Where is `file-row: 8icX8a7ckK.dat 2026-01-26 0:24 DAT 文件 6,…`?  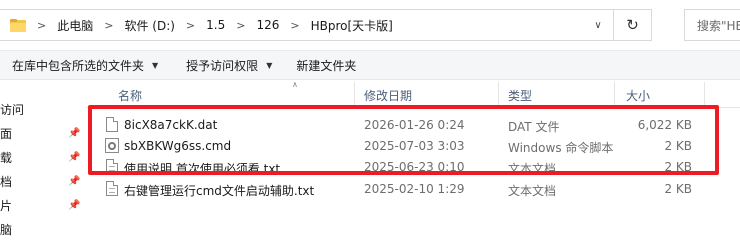
file-row: 8icX8a7ckK.dat 2026-01-26 0:24 DAT 文件 6,… is located at coordinates (413, 125).